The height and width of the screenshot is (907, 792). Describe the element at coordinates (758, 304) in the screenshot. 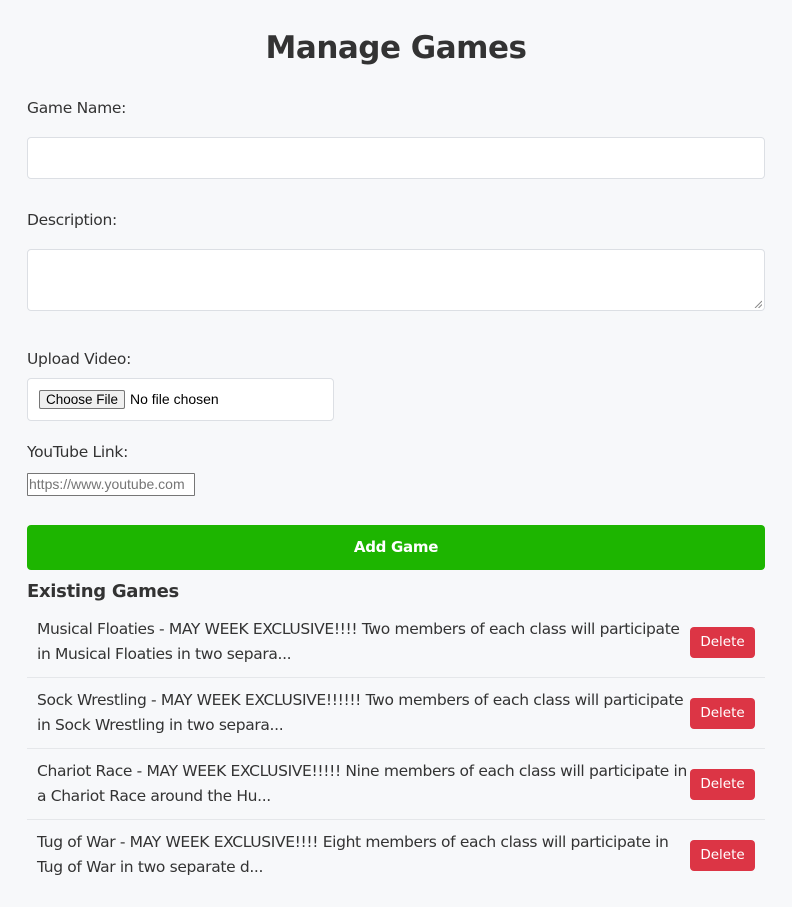

I see `resize-handle-icon` at that location.